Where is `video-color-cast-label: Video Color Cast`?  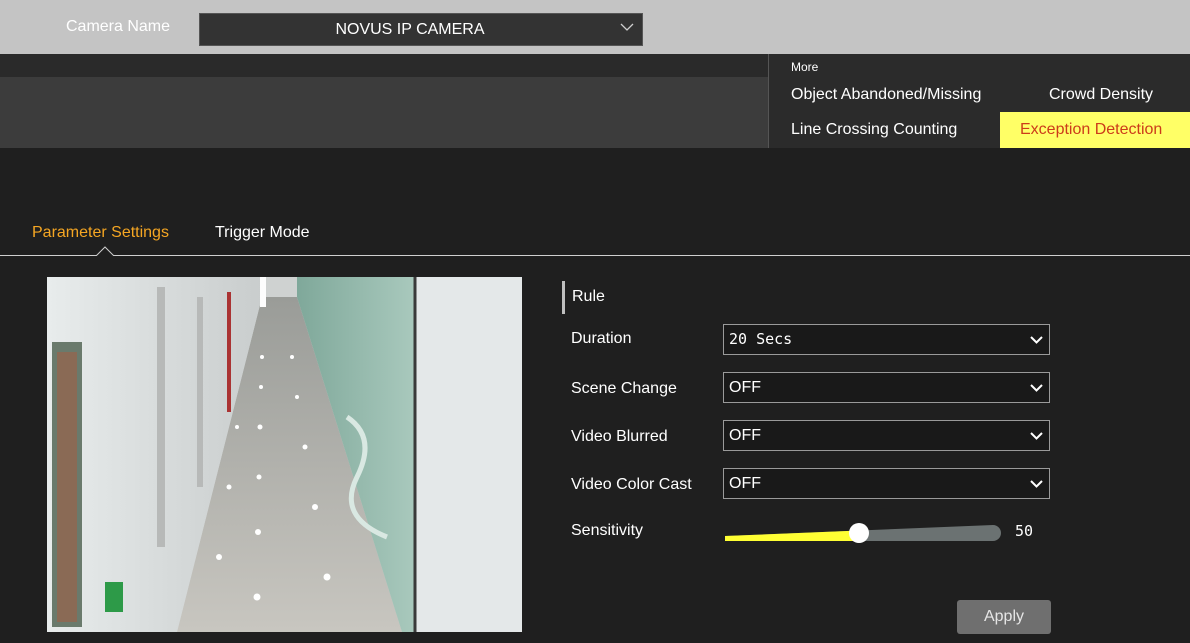 video-color-cast-label: Video Color Cast is located at coordinates (631, 484).